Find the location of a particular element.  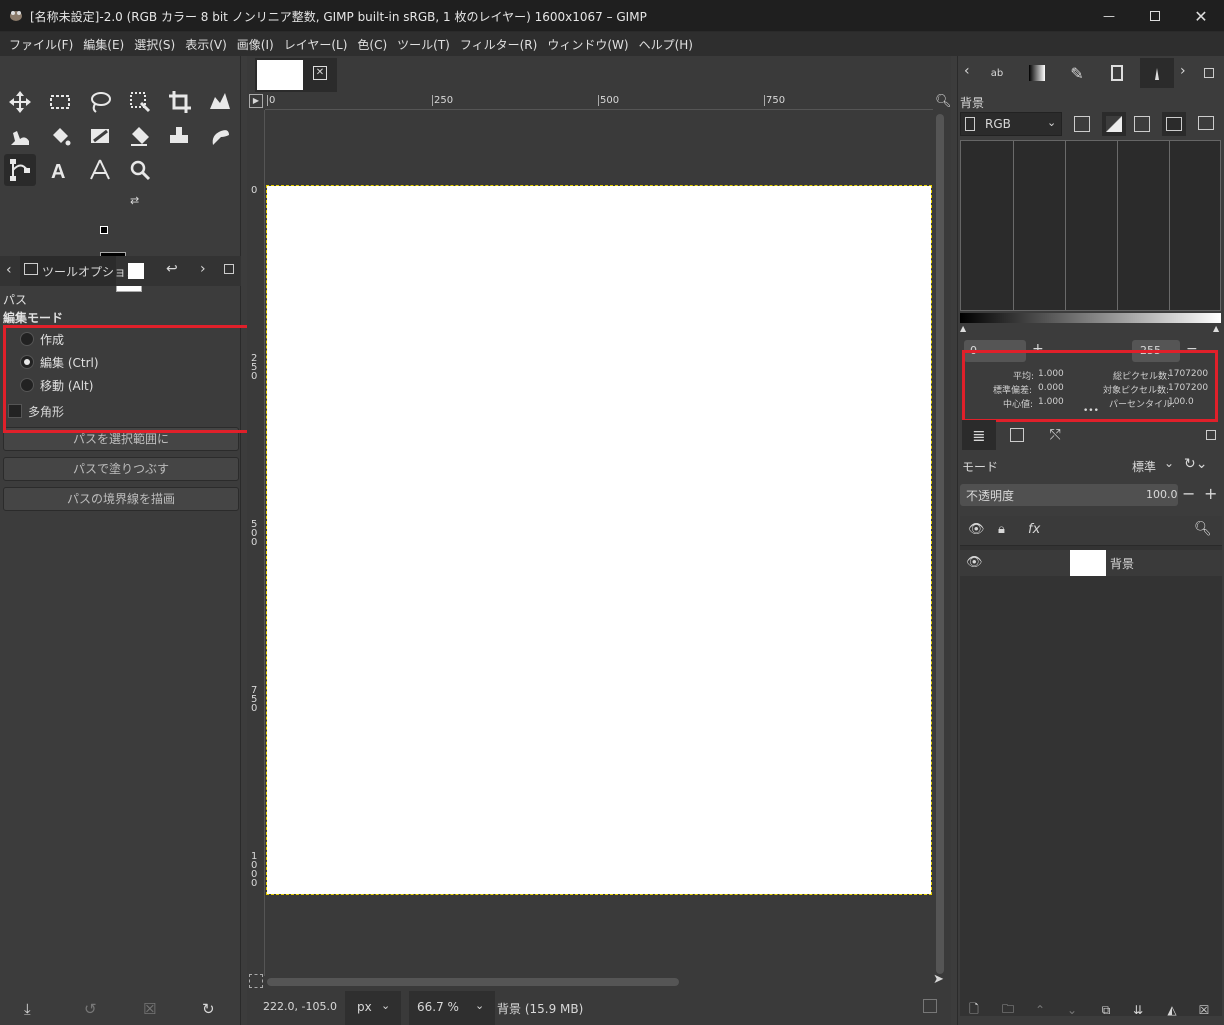

menu-colors: 色(C) is located at coordinates (372, 44).